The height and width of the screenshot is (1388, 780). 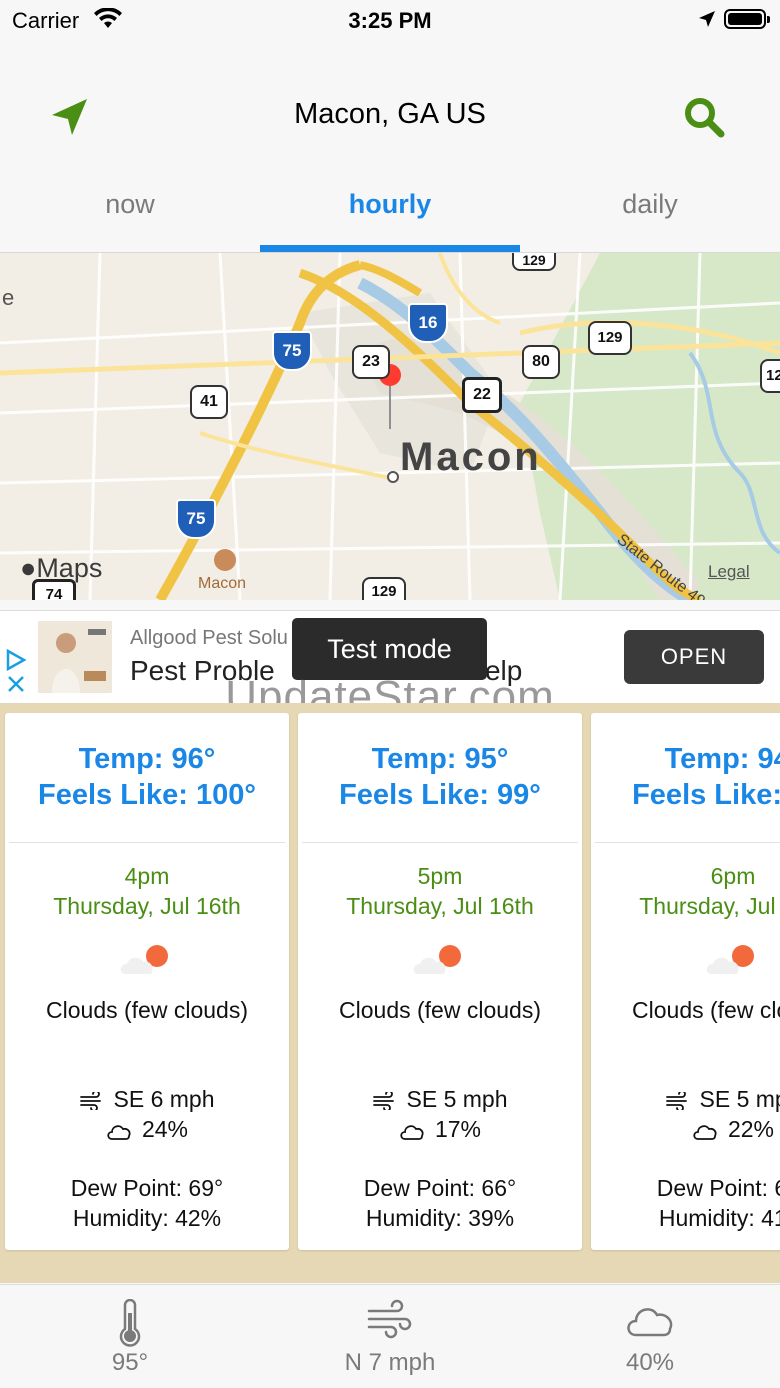 I want to click on location-arrow-icon, so click(x=707, y=21).